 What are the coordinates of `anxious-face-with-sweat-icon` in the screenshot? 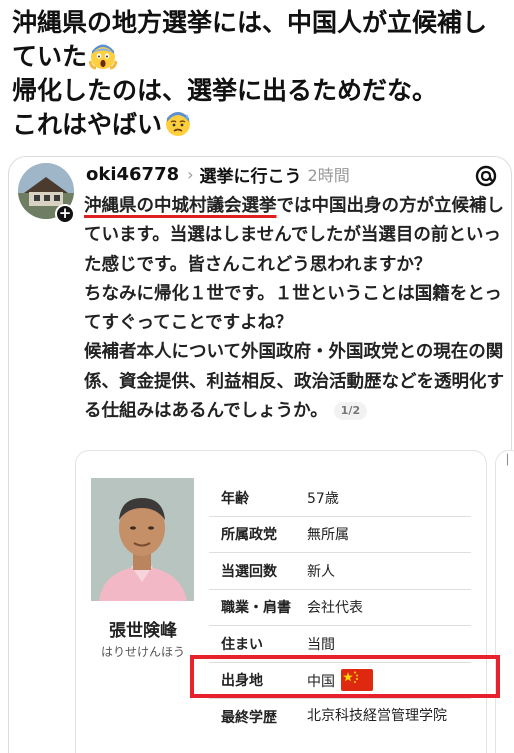 It's located at (178, 124).